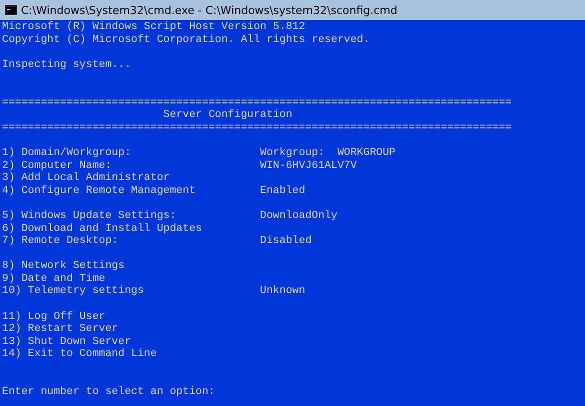 The height and width of the screenshot is (406, 585). What do you see at coordinates (283, 191) in the screenshot?
I see `setting-value: Enabled` at bounding box center [283, 191].